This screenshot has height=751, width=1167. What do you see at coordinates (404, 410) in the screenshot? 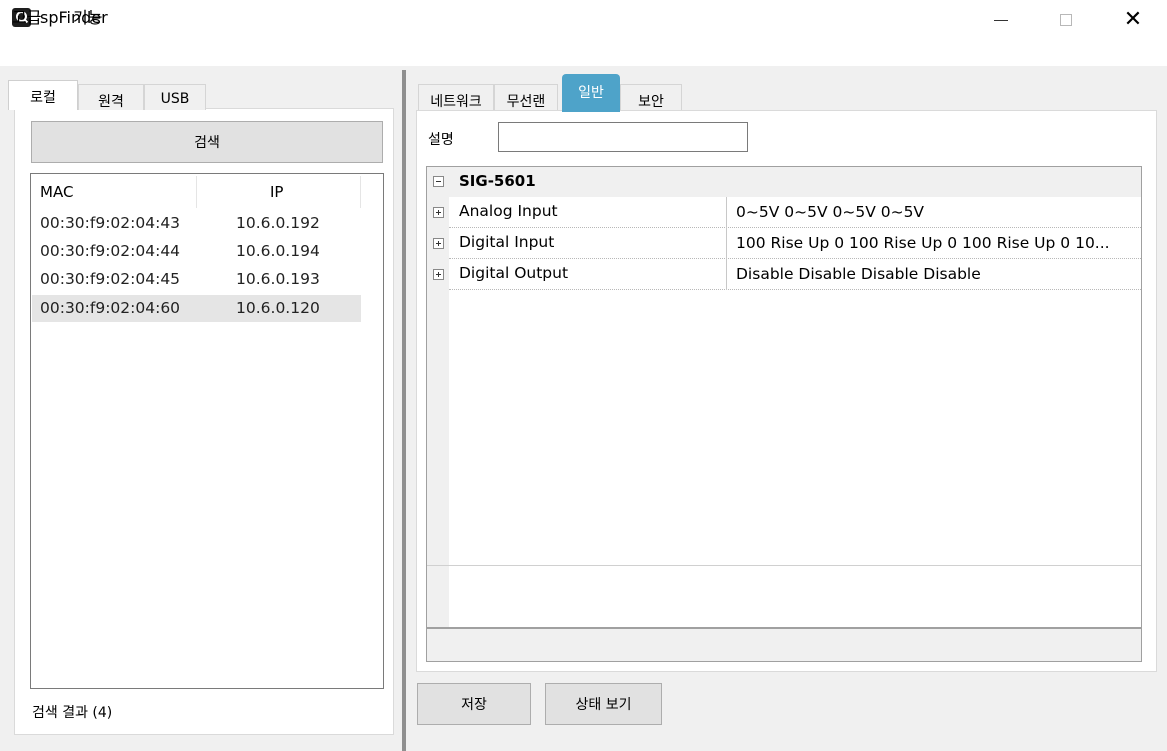
I see `panel-splitter` at bounding box center [404, 410].